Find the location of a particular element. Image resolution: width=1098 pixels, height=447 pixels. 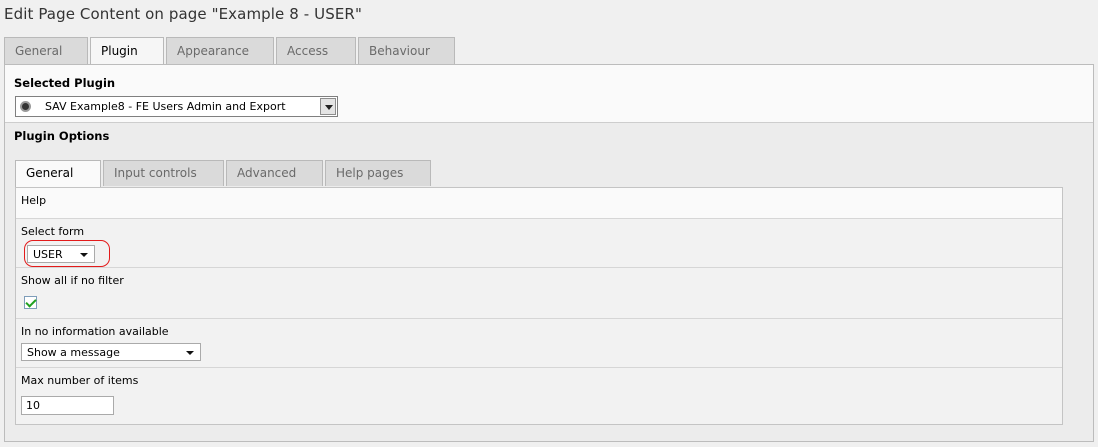

no-info-dropdown: Show a message is located at coordinates (111, 352).